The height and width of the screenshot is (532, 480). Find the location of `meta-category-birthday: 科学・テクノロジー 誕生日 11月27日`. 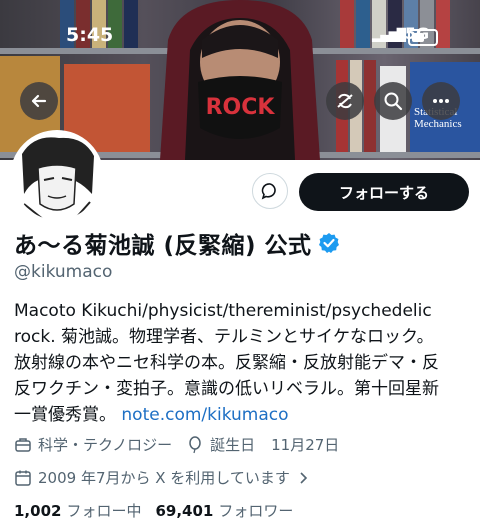

meta-category-birthday: 科学・テクノロジー 誕生日 11月27日 is located at coordinates (176, 444).